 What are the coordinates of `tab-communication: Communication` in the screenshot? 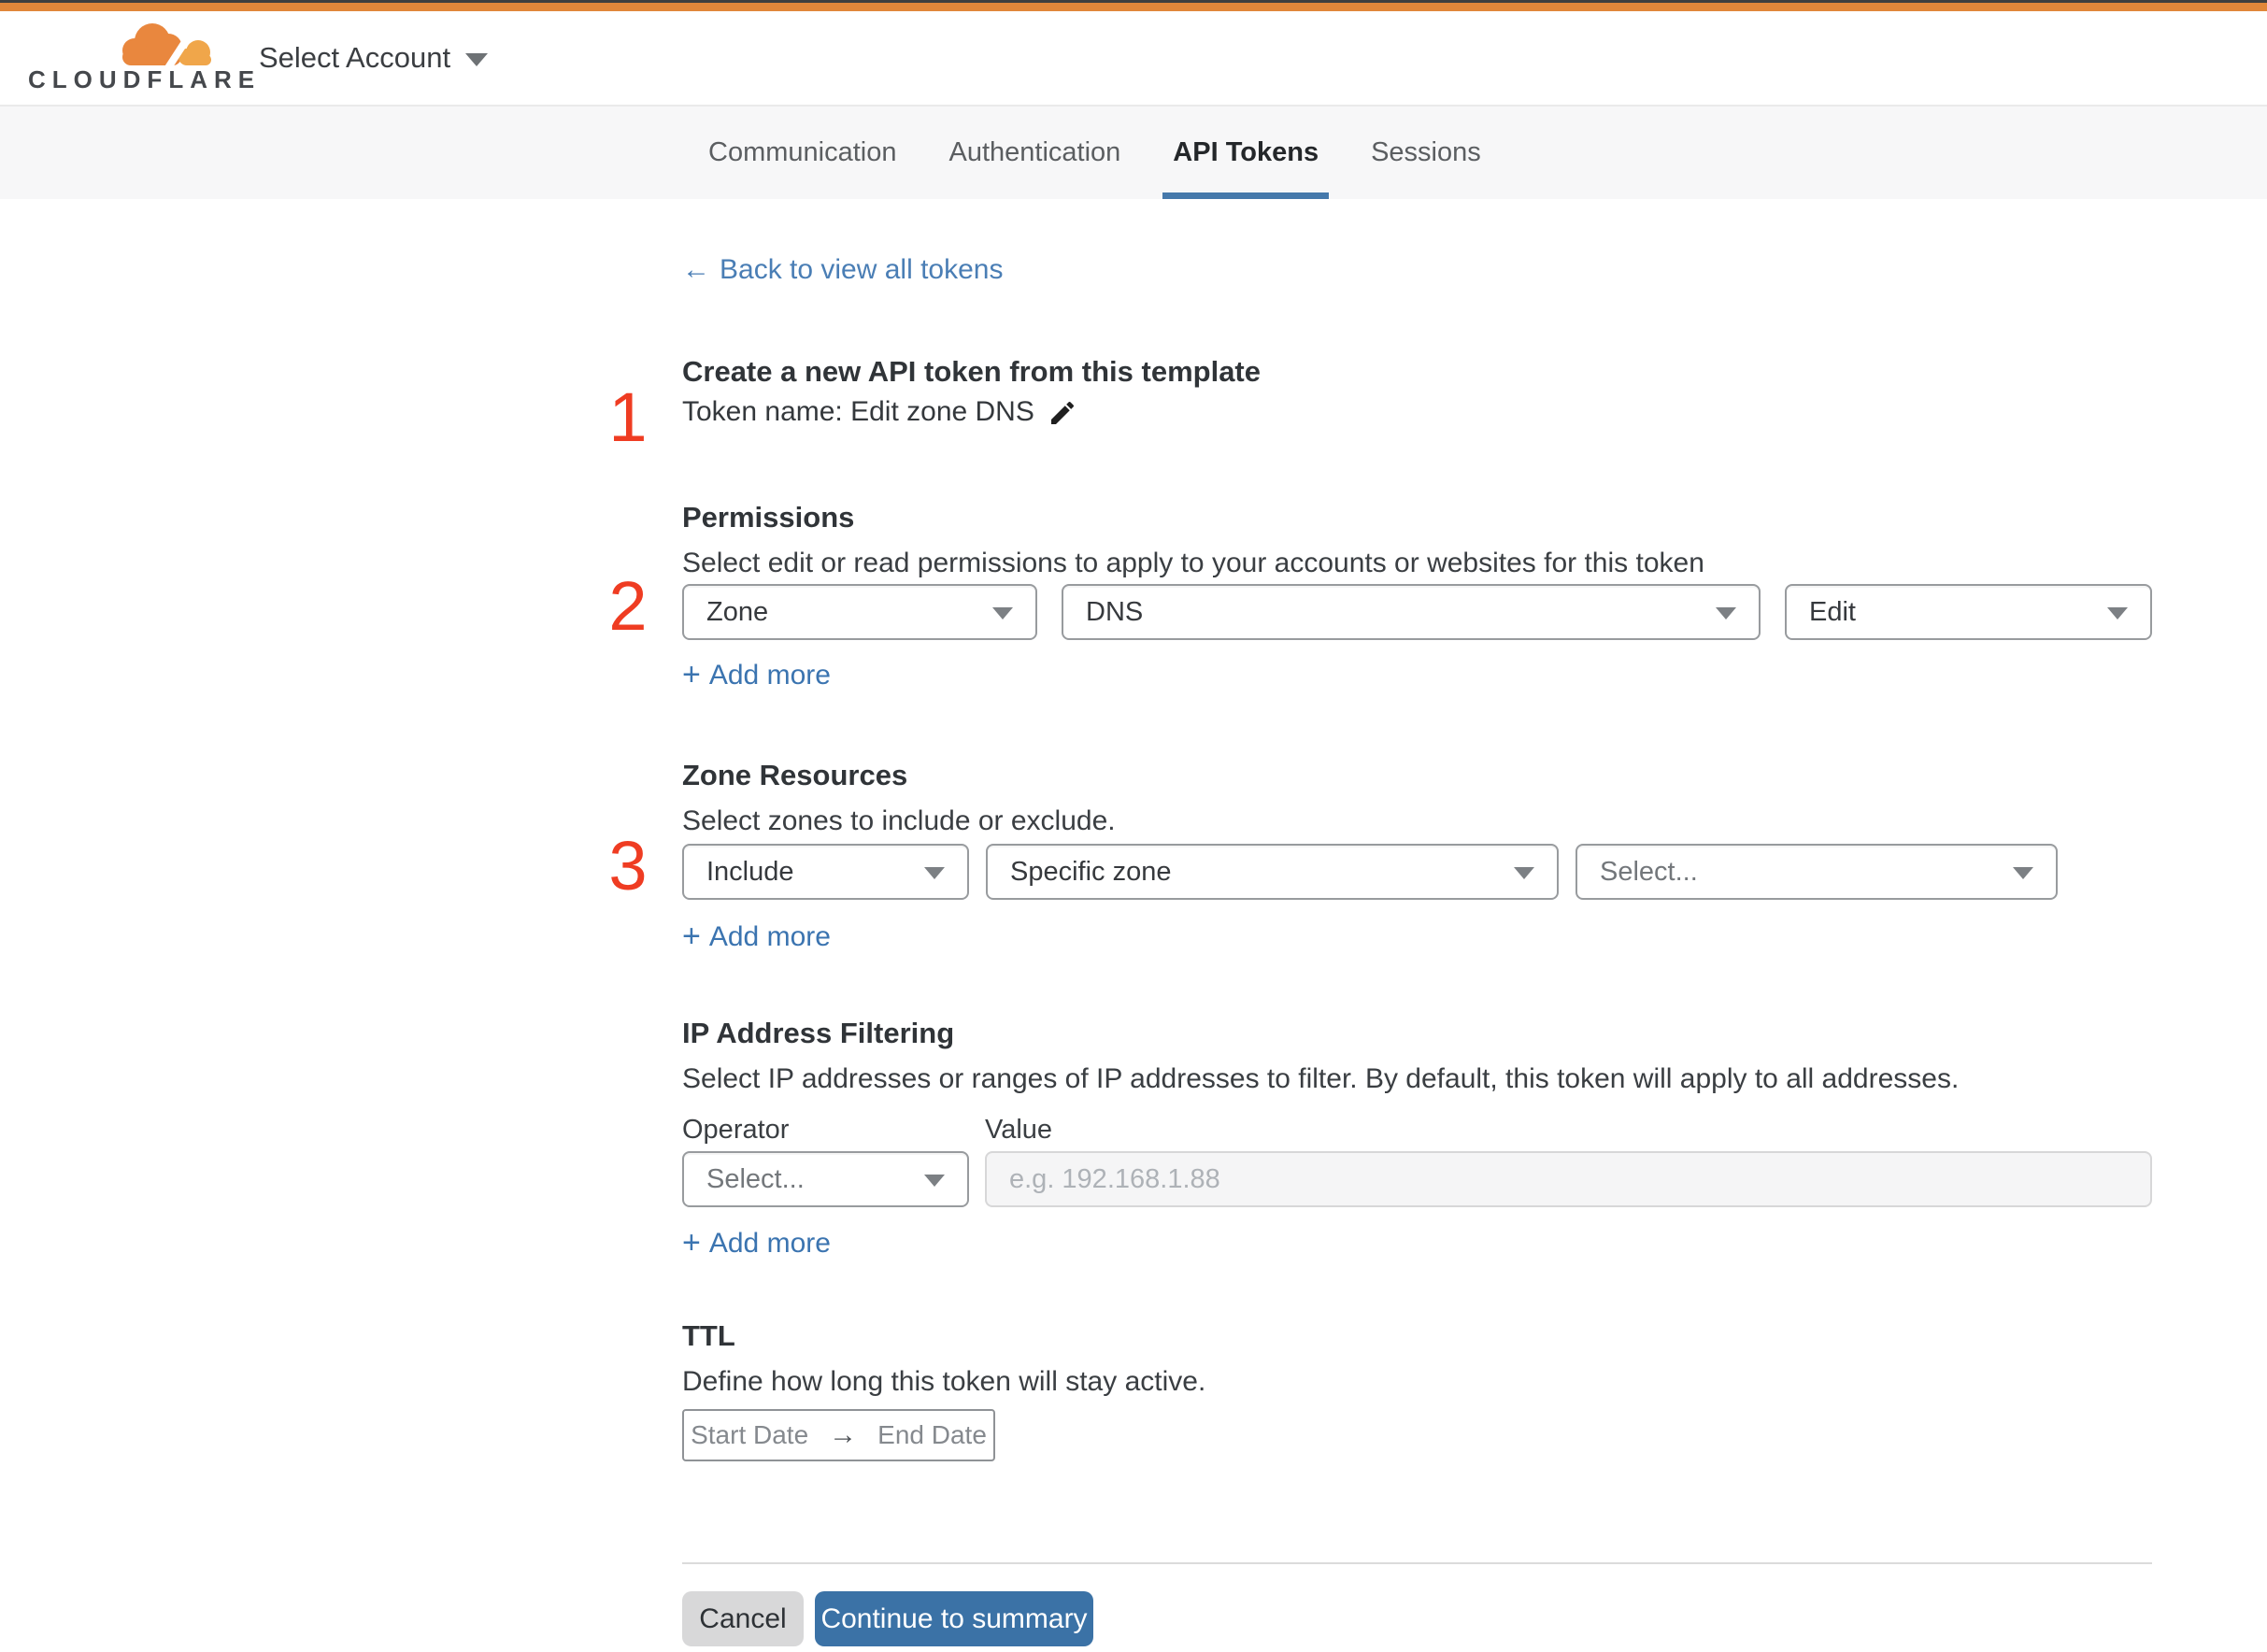 It's located at (802, 153).